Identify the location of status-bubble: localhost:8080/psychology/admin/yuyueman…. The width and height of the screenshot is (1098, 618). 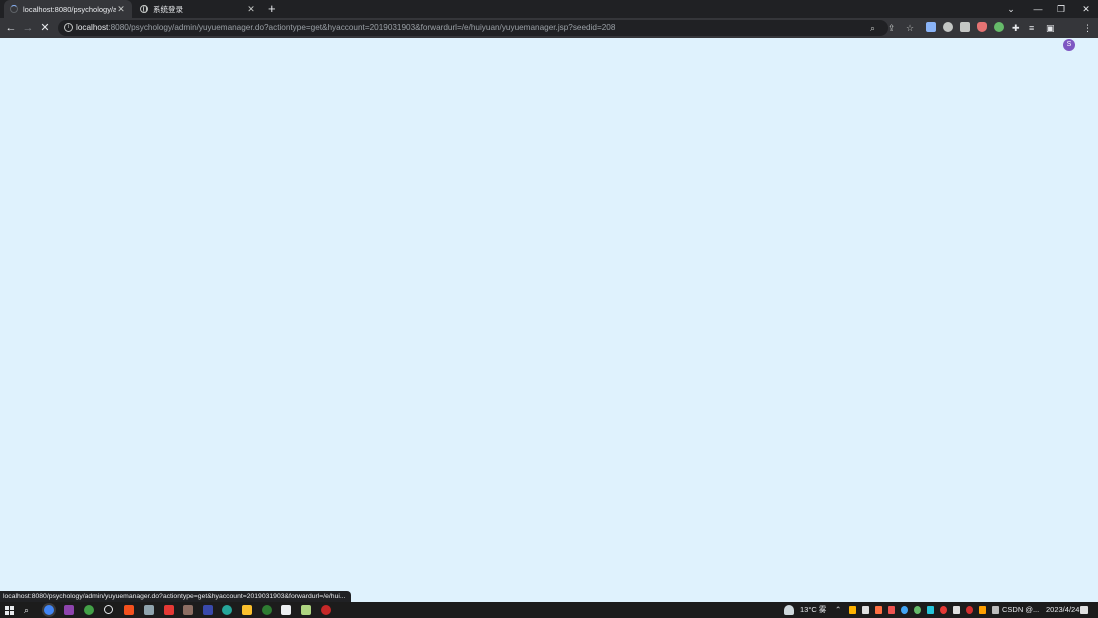
(175, 596).